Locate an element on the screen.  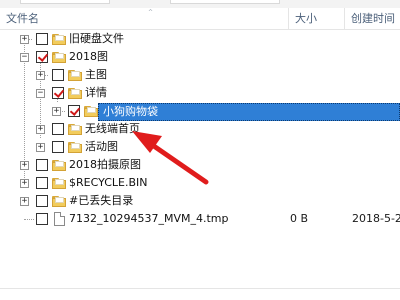
tree-item-label: 主图 is located at coordinates (96, 74).